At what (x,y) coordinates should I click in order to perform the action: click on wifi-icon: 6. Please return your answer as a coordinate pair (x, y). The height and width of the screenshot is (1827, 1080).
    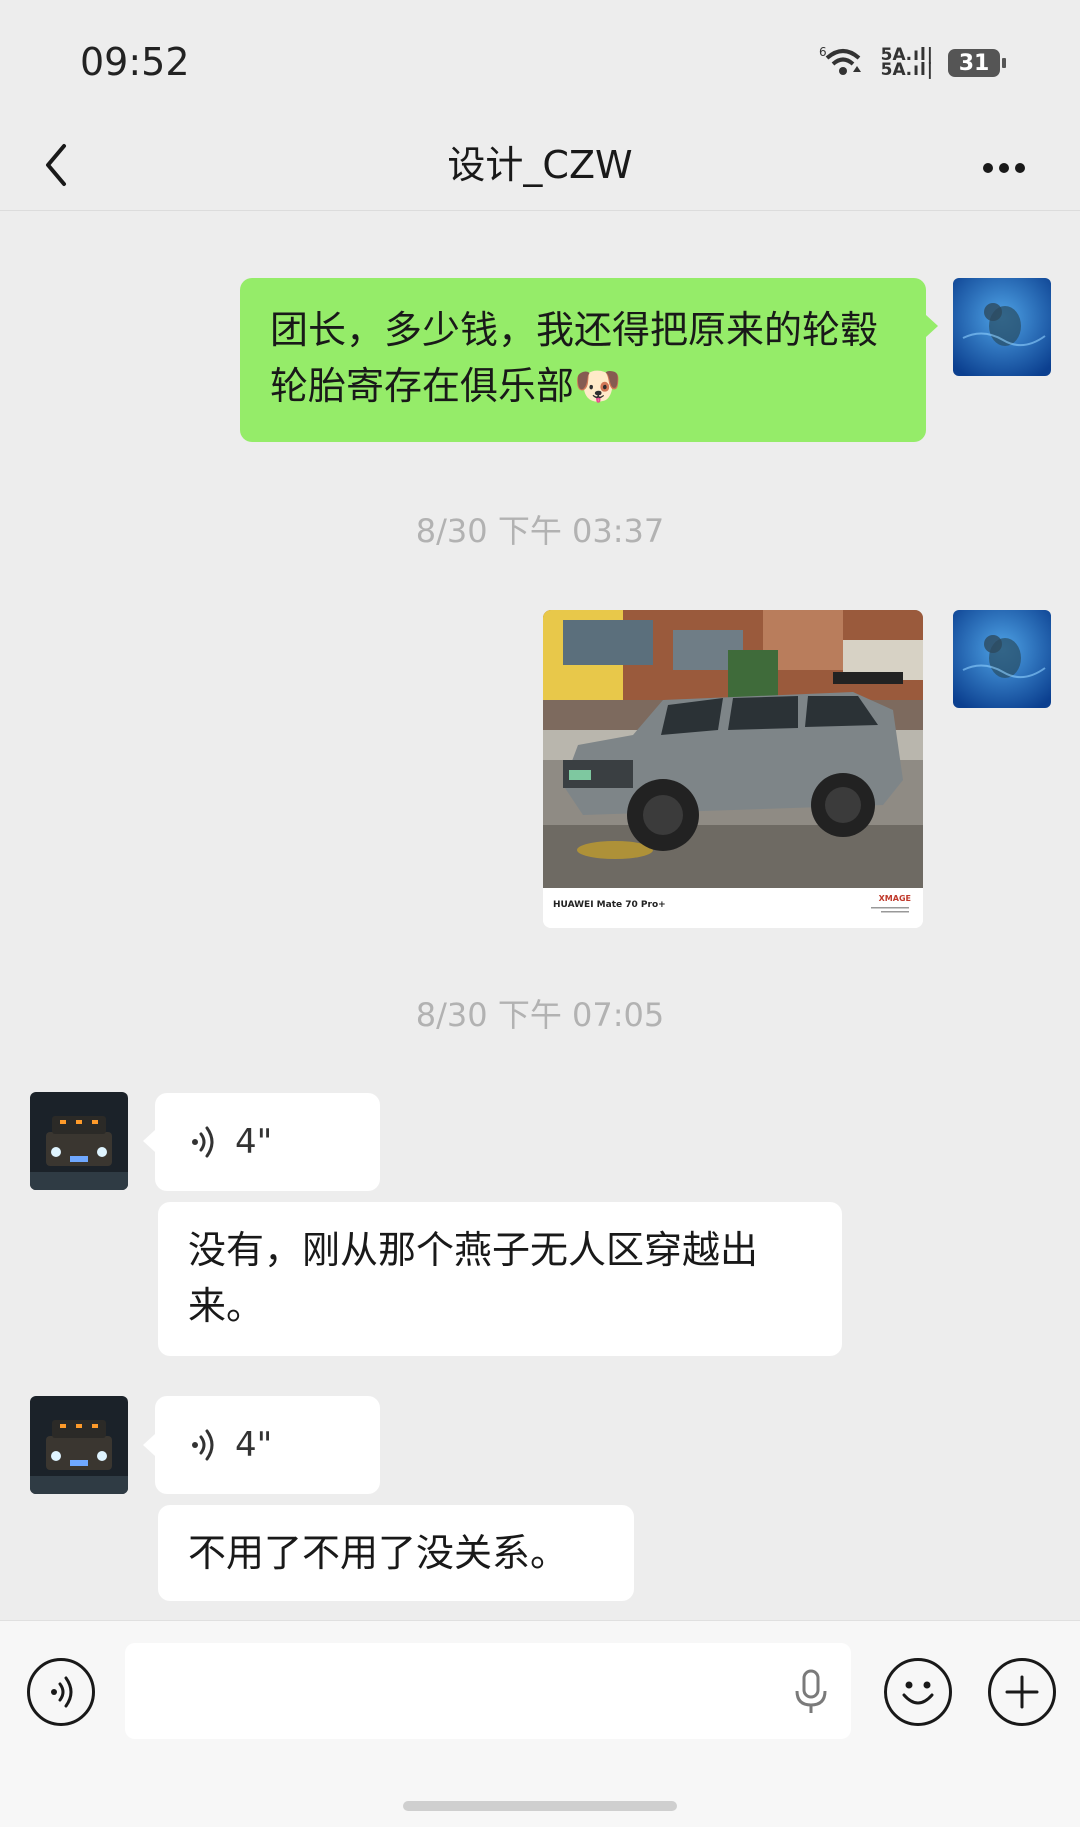
    Looking at the image, I should click on (843, 63).